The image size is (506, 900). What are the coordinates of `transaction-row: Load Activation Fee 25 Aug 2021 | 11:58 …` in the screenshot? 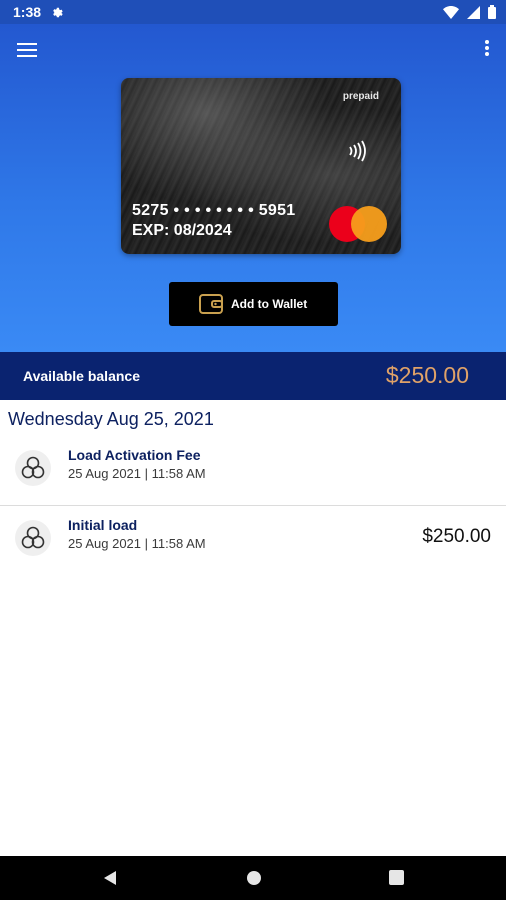 It's located at (253, 469).